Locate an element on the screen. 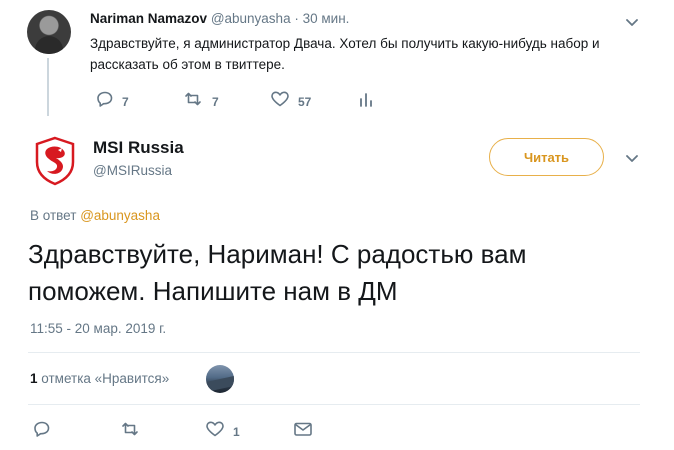 This screenshot has height=450, width=674. thread-connector-line is located at coordinates (48, 87).